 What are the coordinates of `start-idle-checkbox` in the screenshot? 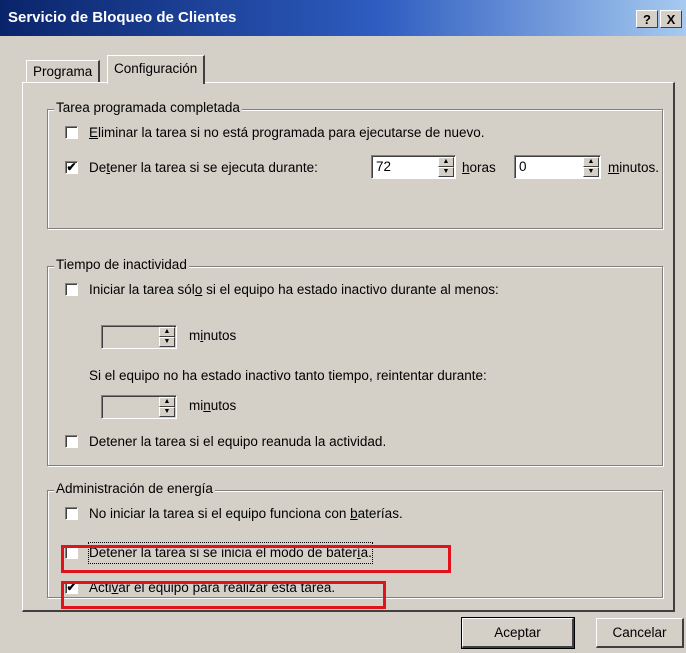 It's located at (71, 289).